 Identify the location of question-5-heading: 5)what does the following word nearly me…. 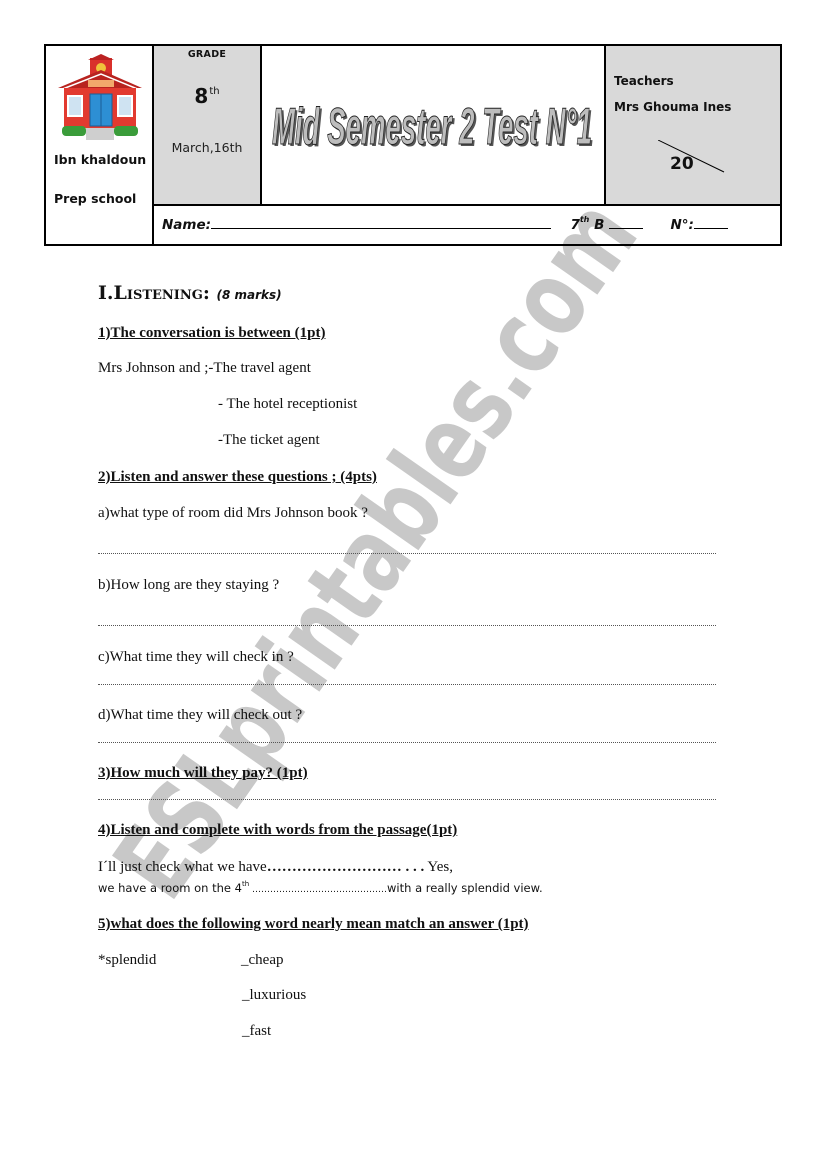
(313, 924).